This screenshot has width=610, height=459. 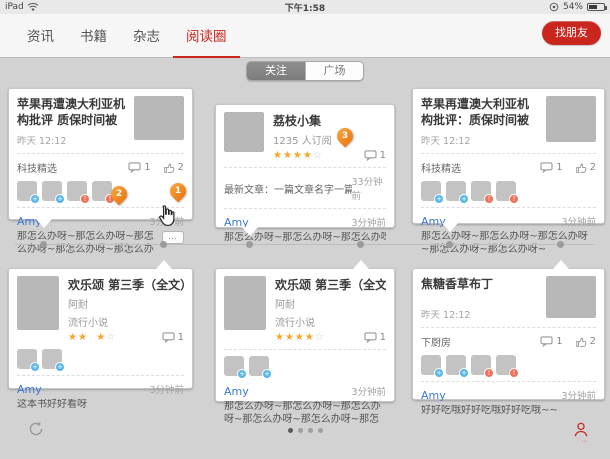 I want to click on tab-news: 资讯, so click(x=40, y=36).